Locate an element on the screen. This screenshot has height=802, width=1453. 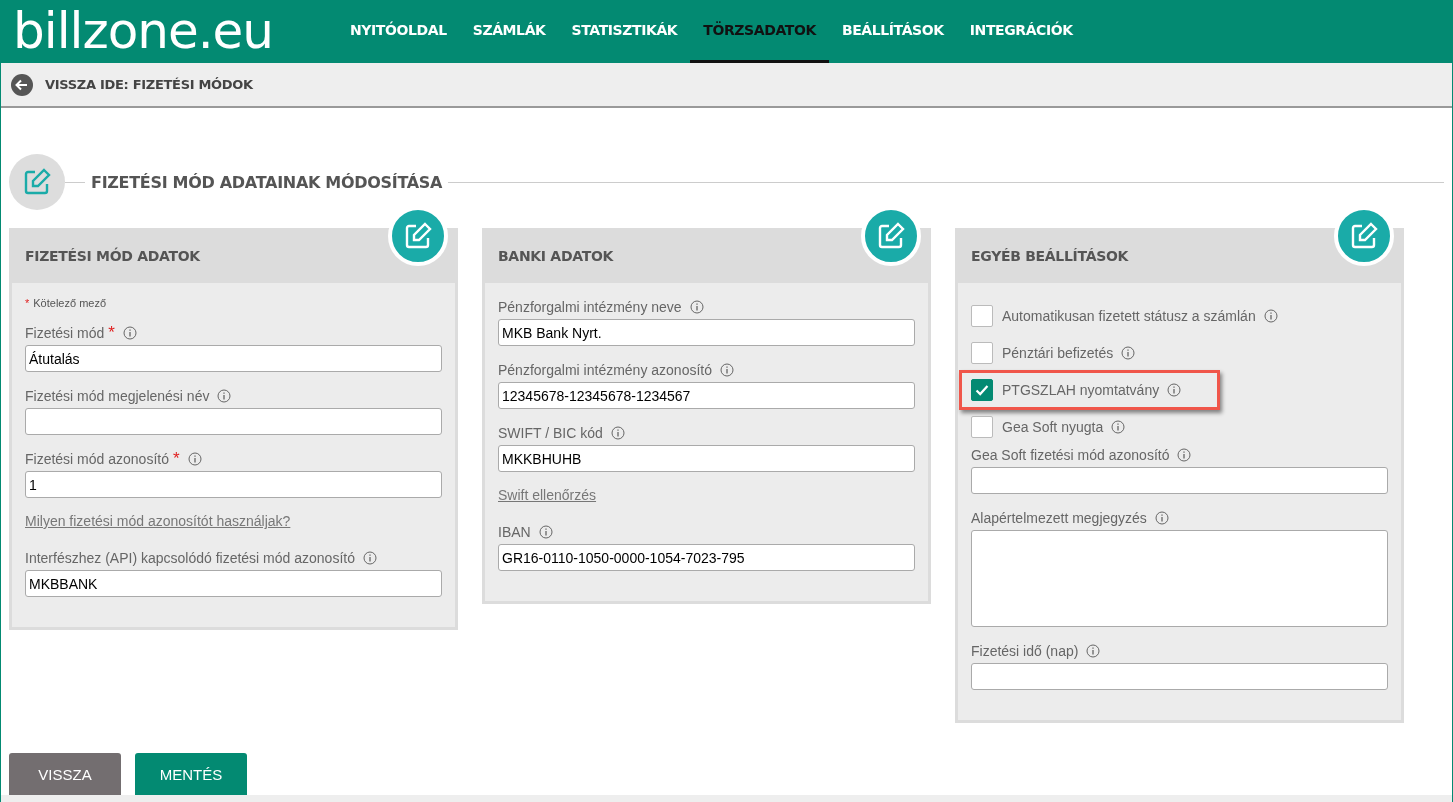
panel-title: FIZETÉSI MÓD ADATOK is located at coordinates (112, 255).